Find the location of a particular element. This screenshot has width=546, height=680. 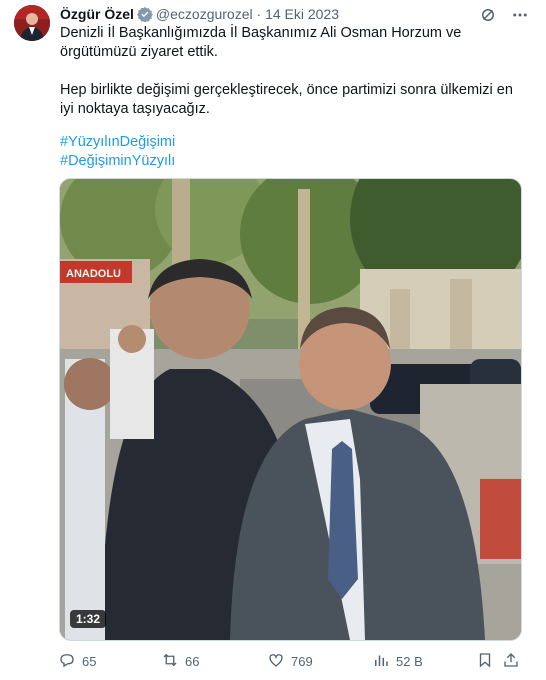

hashtag-list: #YüzyılınDeğişimi #DeğişiminYüzyılı is located at coordinates (117, 152).